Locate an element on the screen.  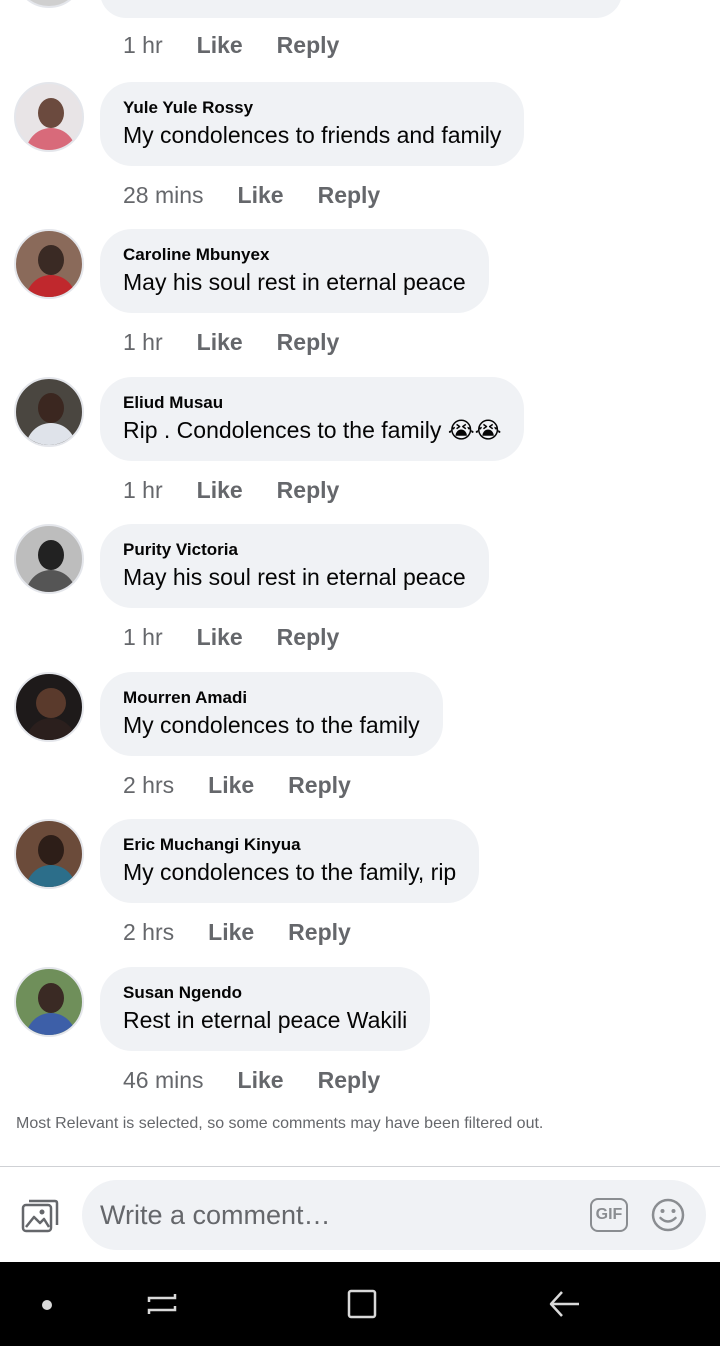
commenter-name: Purity Victoria is located at coordinates (294, 550).